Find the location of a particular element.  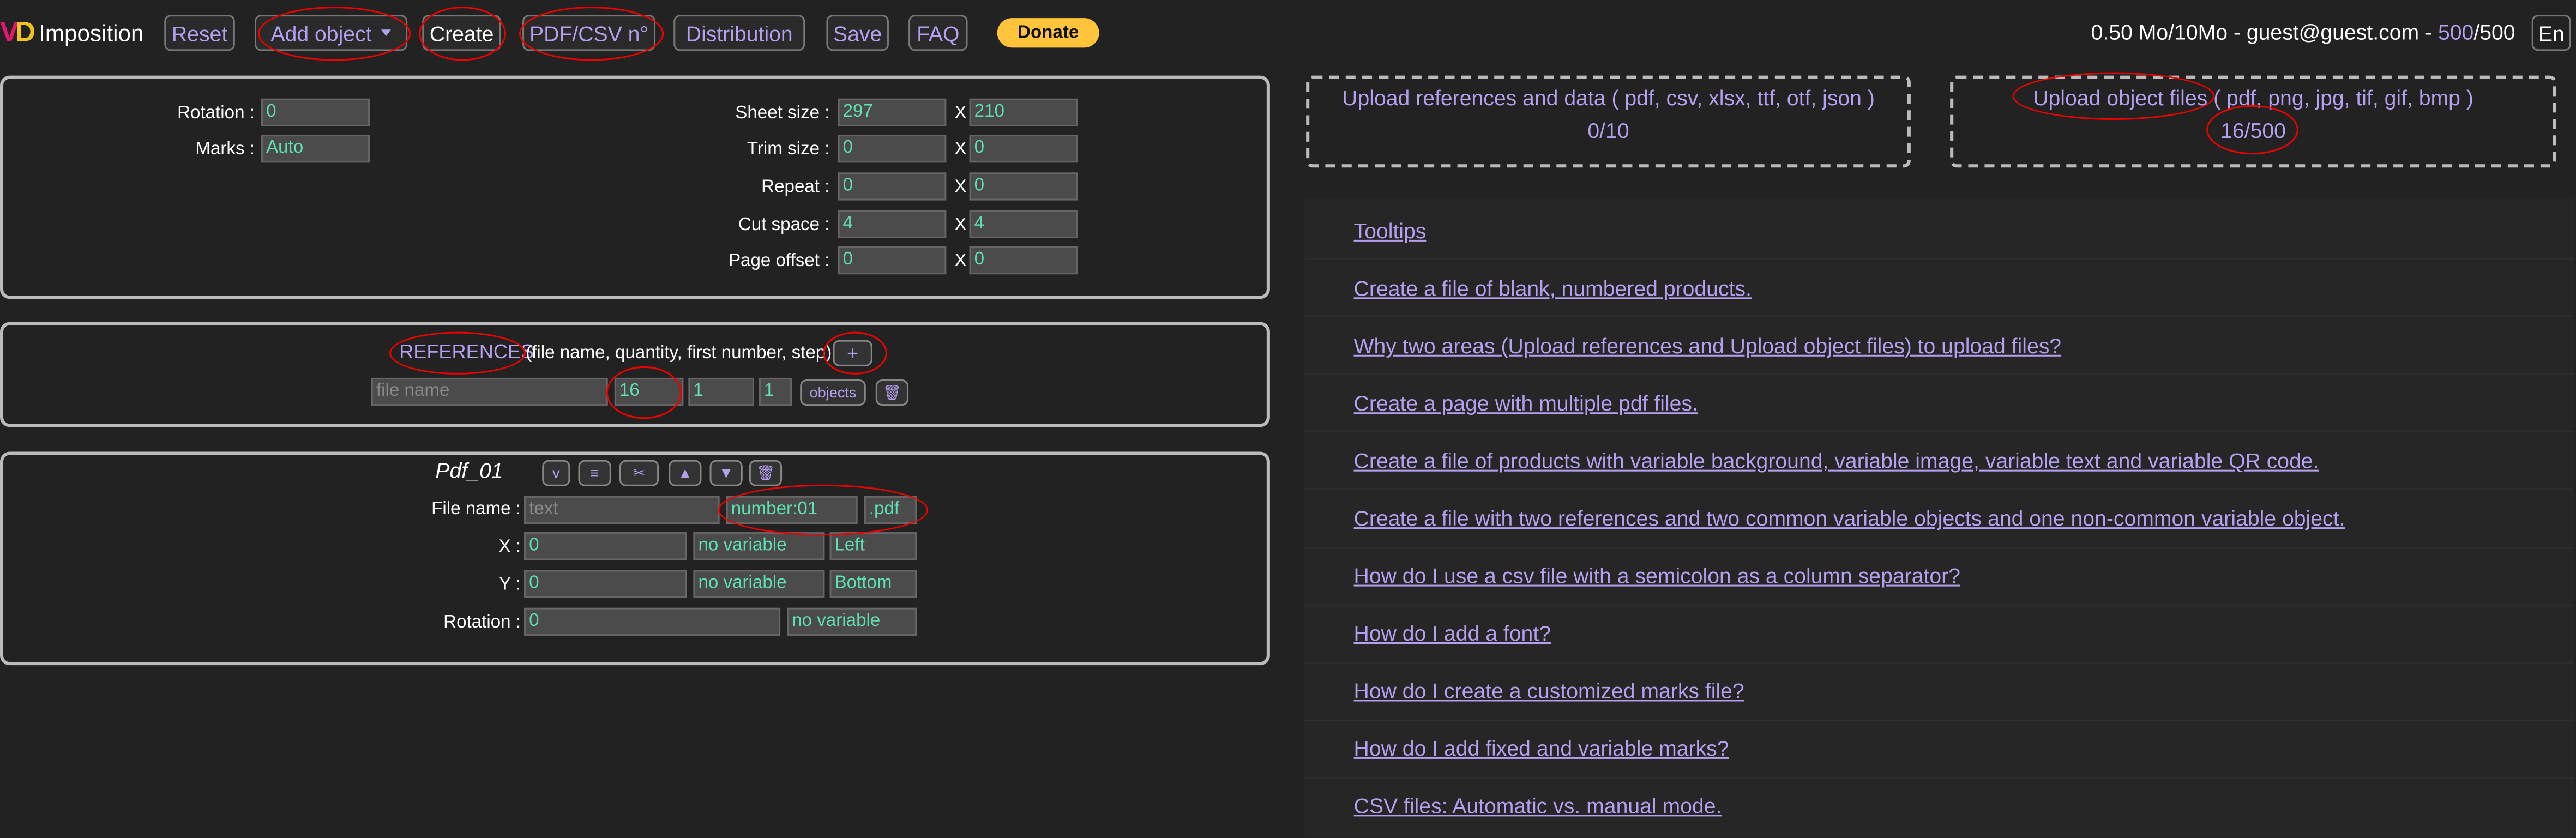

repeat-label: Repeat : is located at coordinates (795, 187).